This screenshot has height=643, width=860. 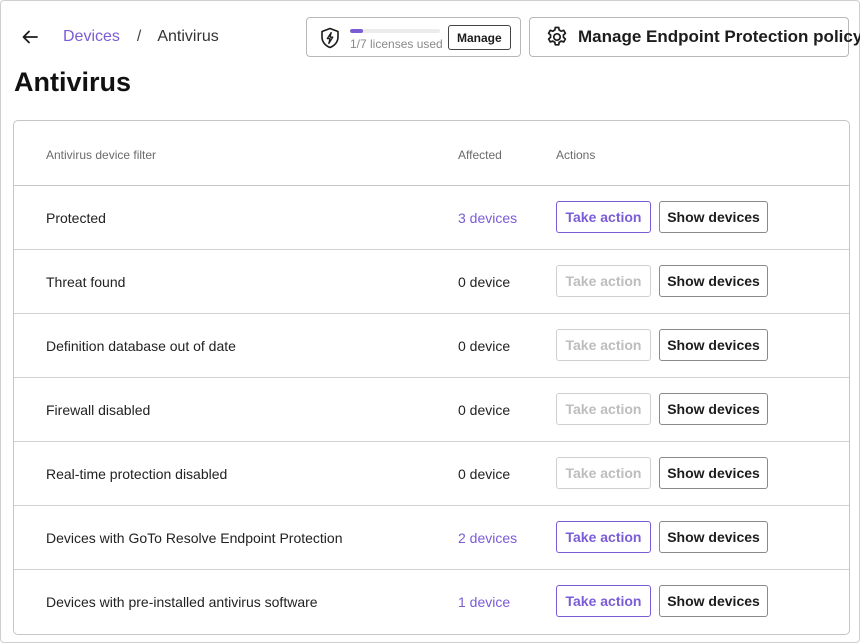 I want to click on manage-endpoint-protection-policy-button: Manage Endpoint Protection policy, so click(x=694, y=37).